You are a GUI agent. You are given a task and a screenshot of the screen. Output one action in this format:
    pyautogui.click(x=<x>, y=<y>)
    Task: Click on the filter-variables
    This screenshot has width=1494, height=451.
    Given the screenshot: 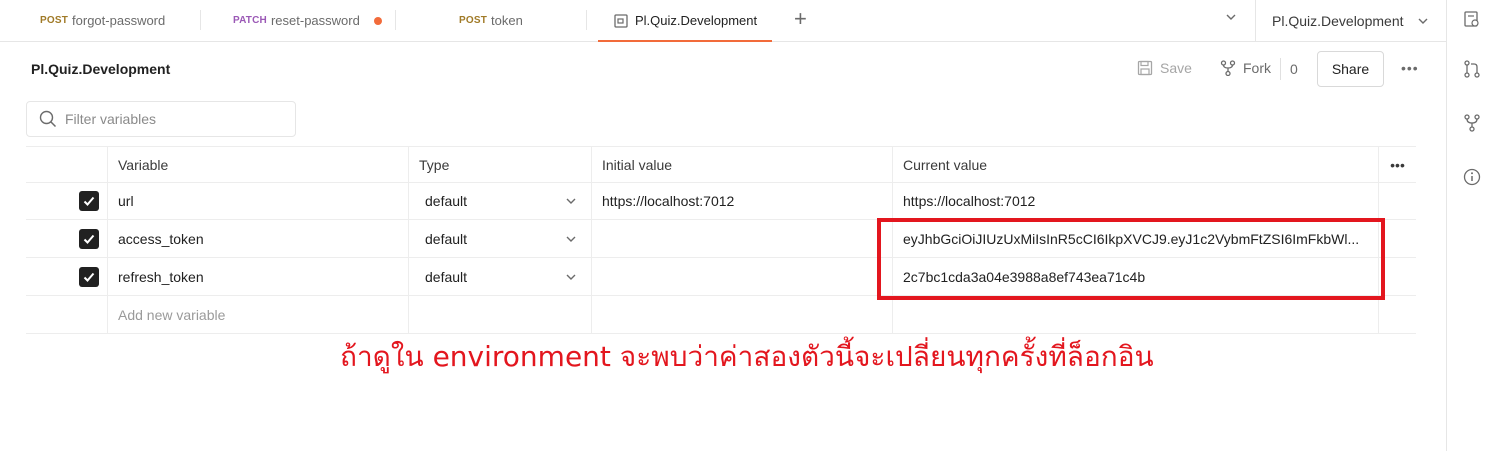 What is the action you would take?
    pyautogui.click(x=161, y=119)
    